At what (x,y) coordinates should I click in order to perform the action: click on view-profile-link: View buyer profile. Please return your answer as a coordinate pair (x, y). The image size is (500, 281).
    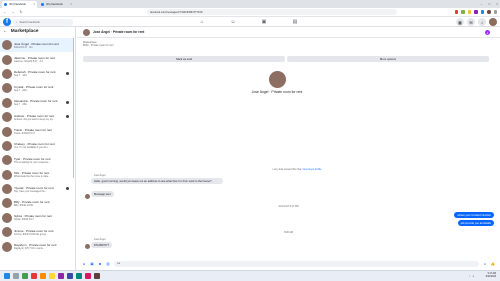
    Looking at the image, I should click on (311, 169).